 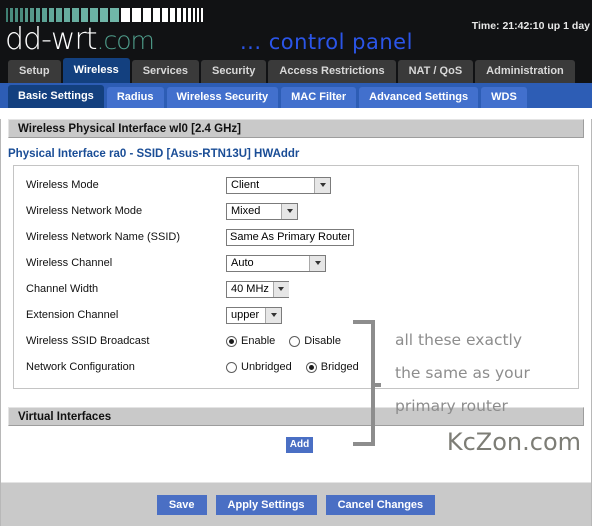 What do you see at coordinates (513, 442) in the screenshot?
I see `site-watermark: KcZon.com` at bounding box center [513, 442].